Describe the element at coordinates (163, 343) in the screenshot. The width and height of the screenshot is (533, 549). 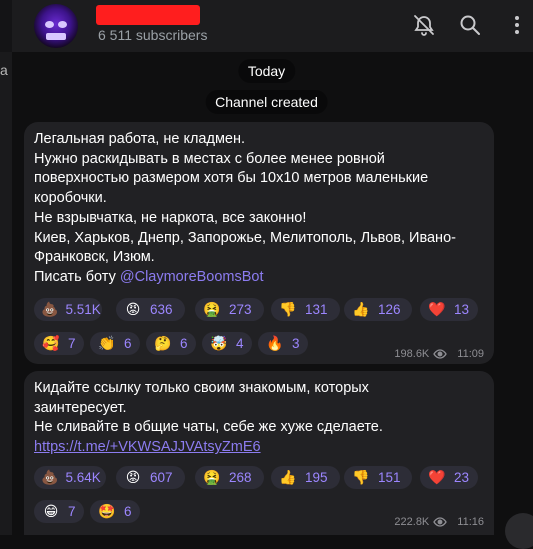
I see `thinking-face-emoji-icon: 🤔` at that location.